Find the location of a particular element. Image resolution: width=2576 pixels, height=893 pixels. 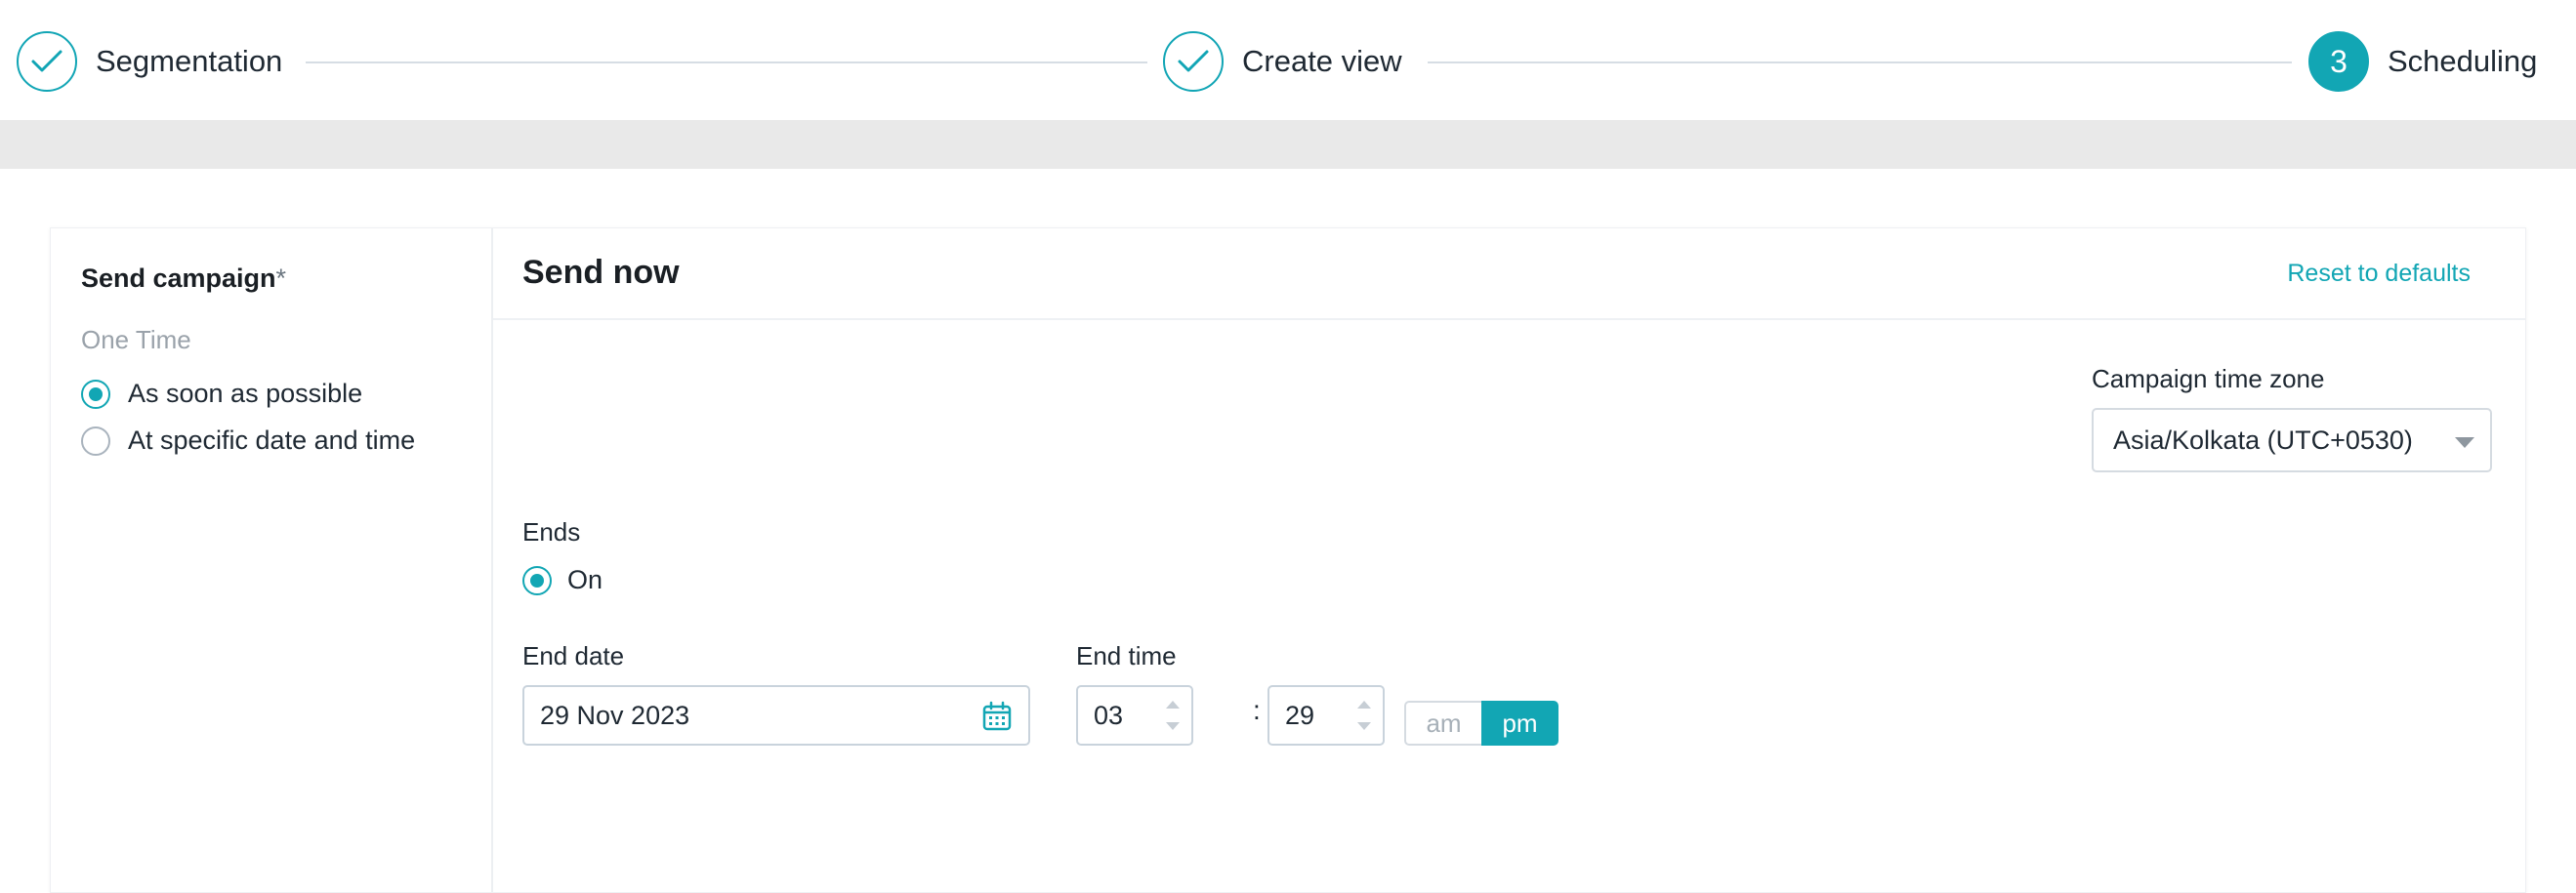

end-date-label: End date is located at coordinates (573, 655).